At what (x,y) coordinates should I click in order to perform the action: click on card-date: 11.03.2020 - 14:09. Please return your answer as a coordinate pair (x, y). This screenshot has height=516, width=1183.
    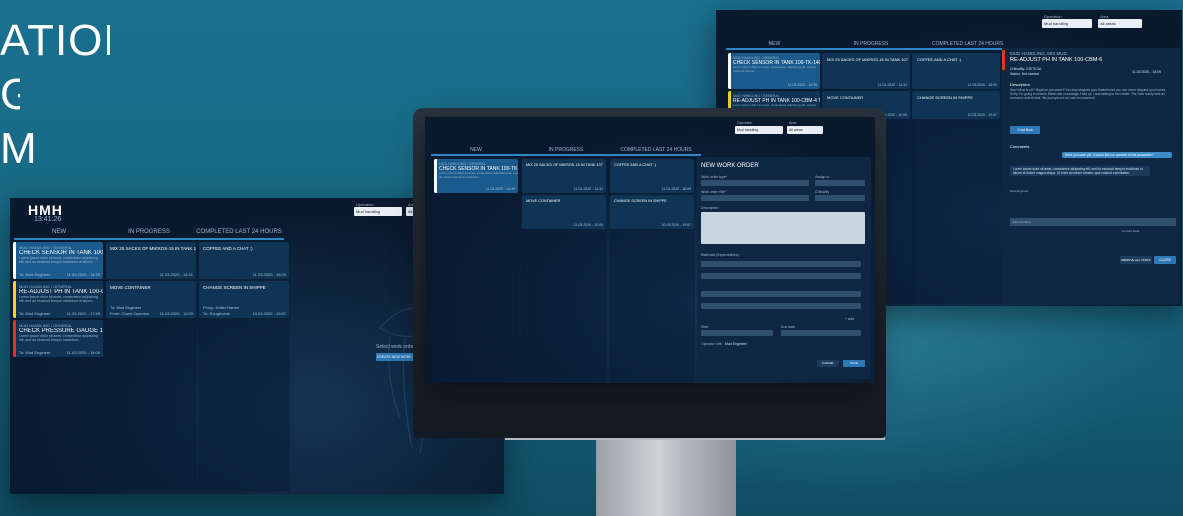
    Looking at the image, I should click on (83, 352).